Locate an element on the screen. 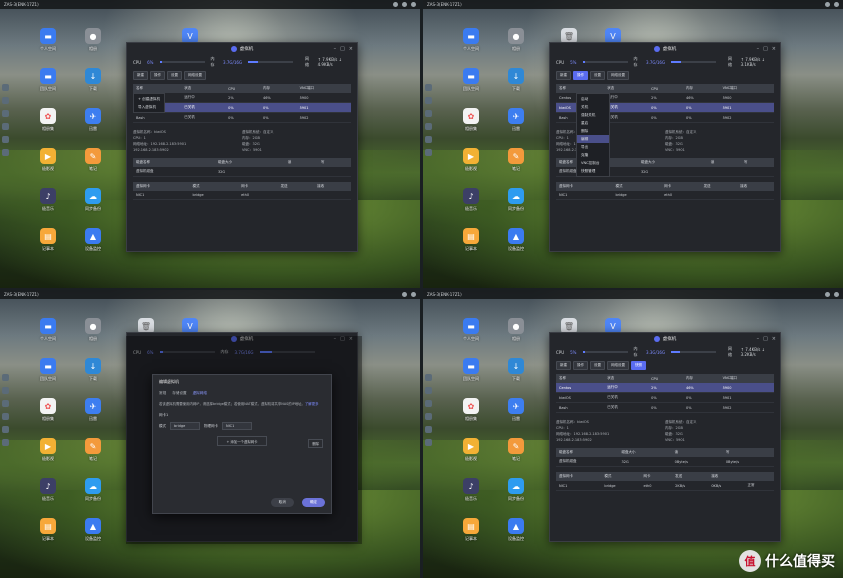  app-backup: ☁ 同步备份 is located at coordinates (516, 490).